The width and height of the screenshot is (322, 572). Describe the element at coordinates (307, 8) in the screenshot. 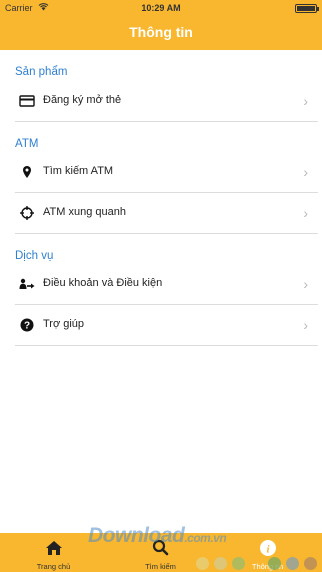

I see `battery-icon` at that location.